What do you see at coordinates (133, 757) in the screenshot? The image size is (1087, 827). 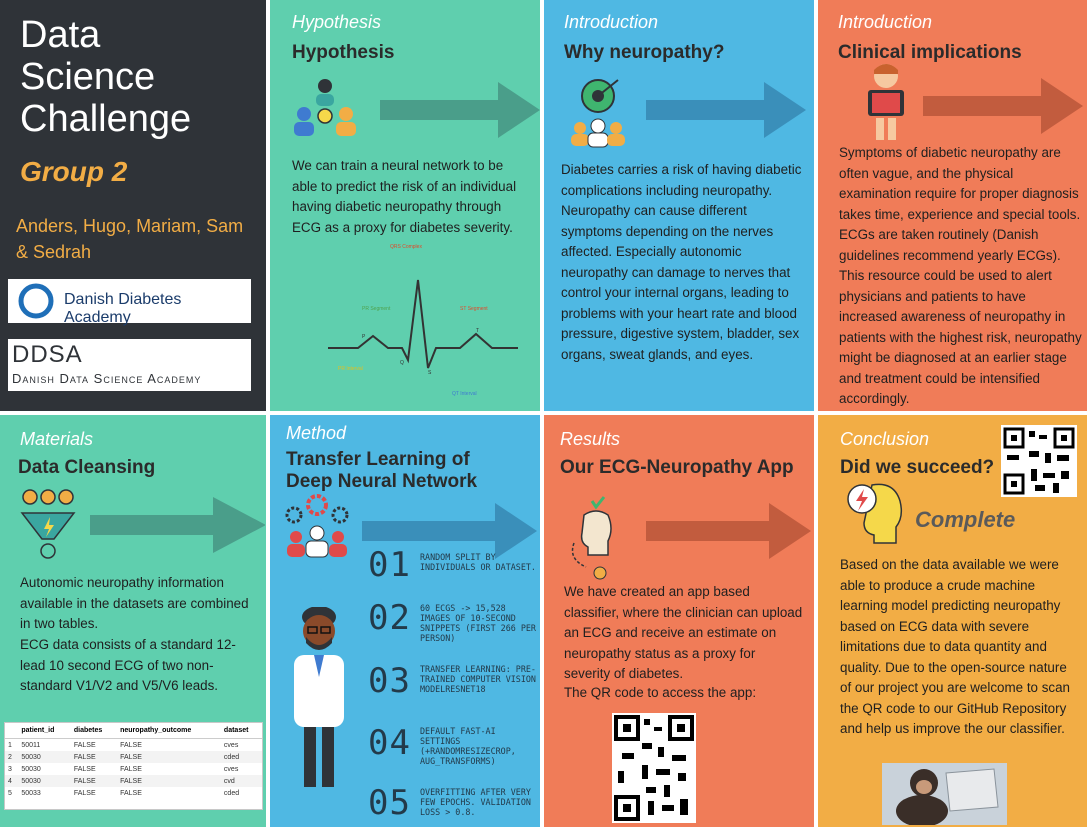 I see `table-row: 2 50030 FALSE FALSE cded` at bounding box center [133, 757].